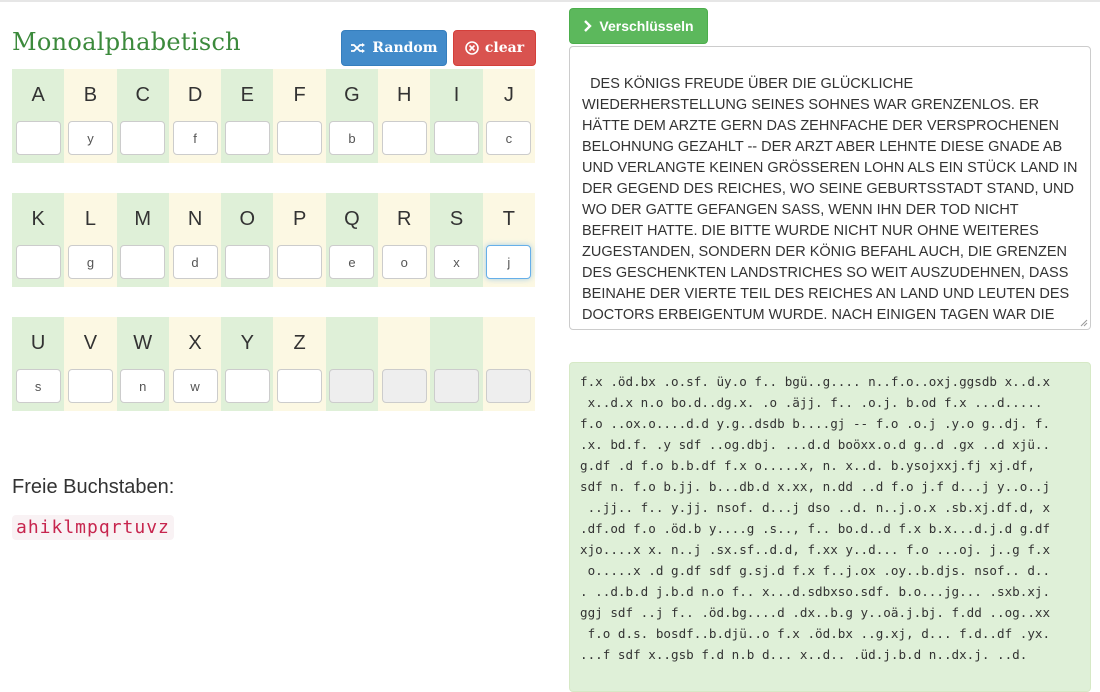  I want to click on mapping-cell: Us, so click(38, 364).